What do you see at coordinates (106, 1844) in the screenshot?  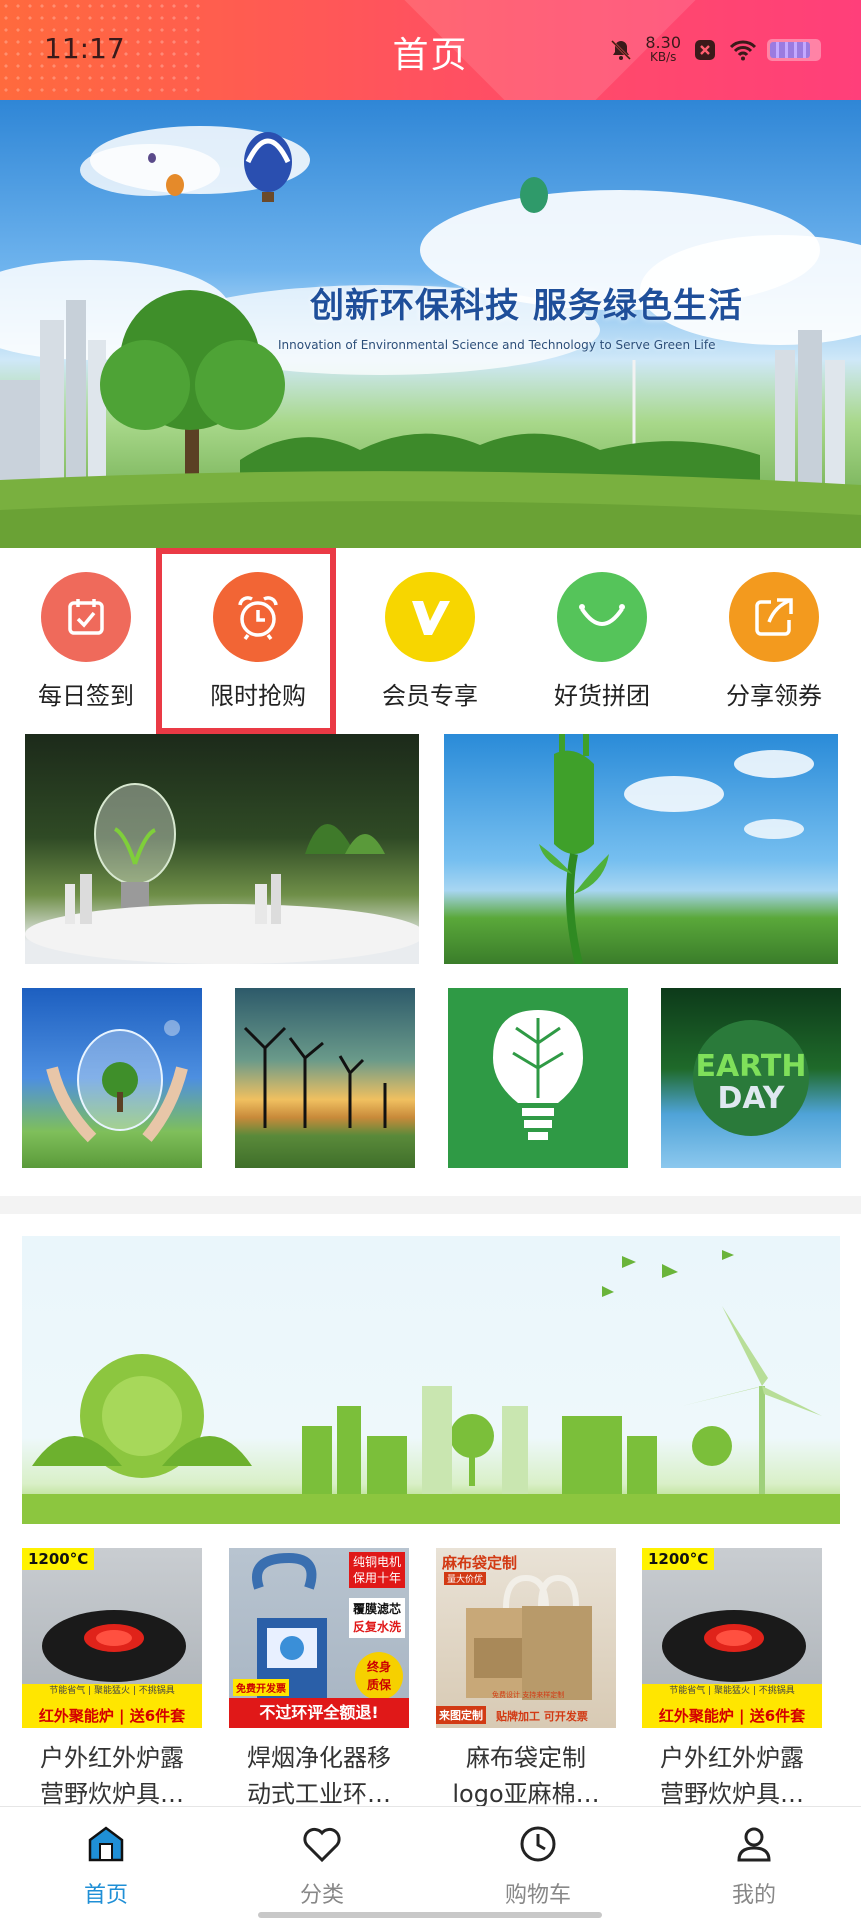 I see `home-icon` at bounding box center [106, 1844].